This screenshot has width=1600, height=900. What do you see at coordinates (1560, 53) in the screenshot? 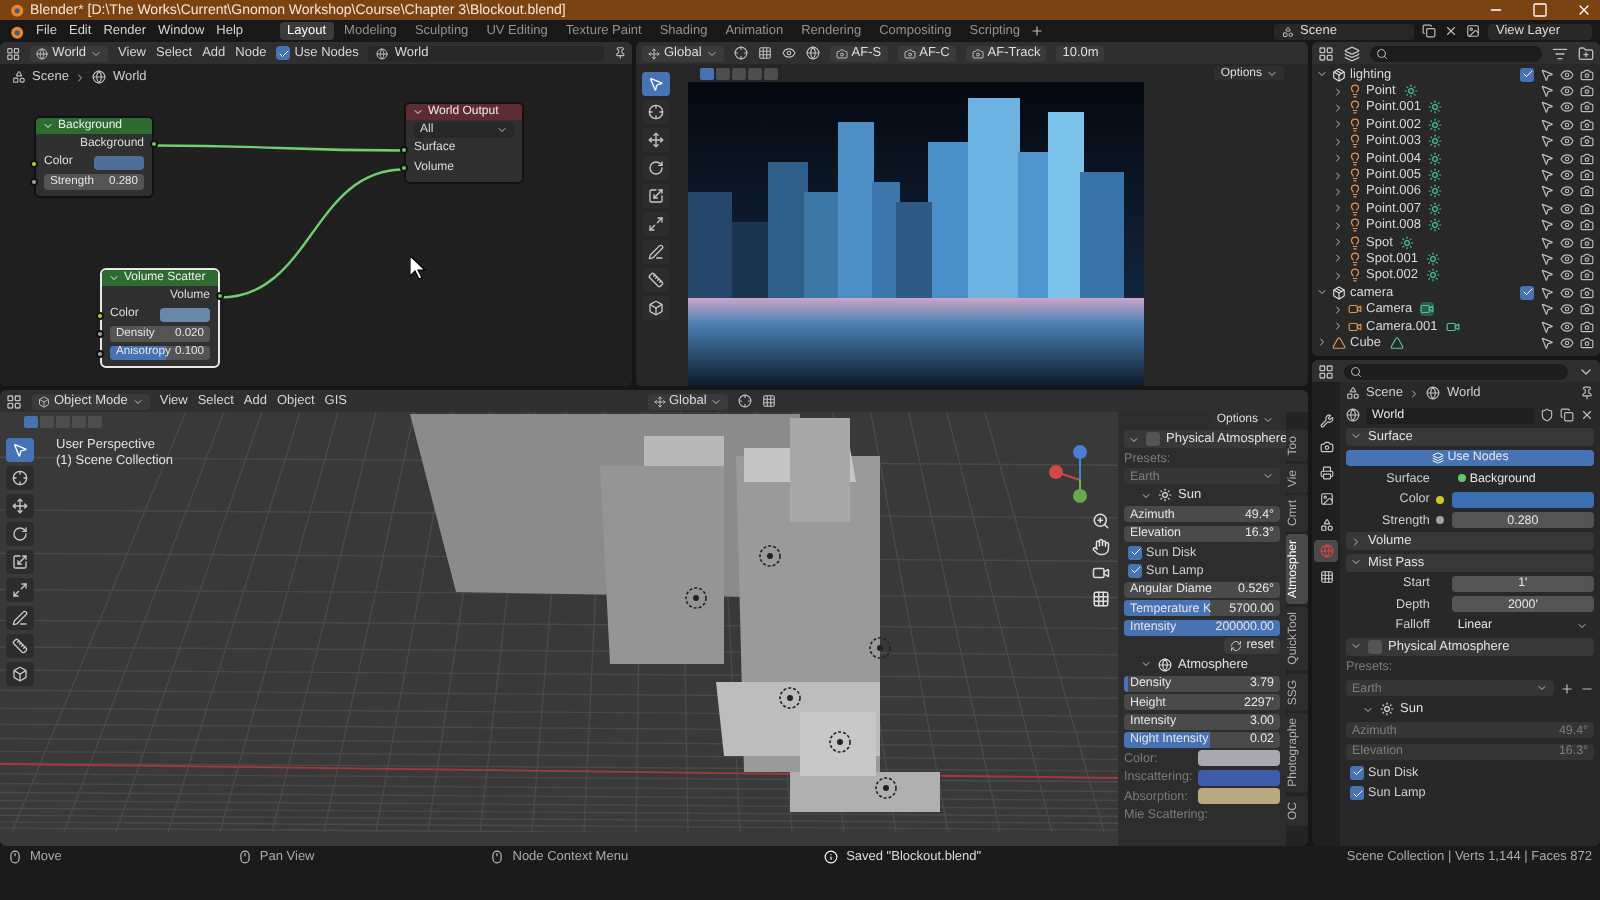
I see `filter-icon` at bounding box center [1560, 53].